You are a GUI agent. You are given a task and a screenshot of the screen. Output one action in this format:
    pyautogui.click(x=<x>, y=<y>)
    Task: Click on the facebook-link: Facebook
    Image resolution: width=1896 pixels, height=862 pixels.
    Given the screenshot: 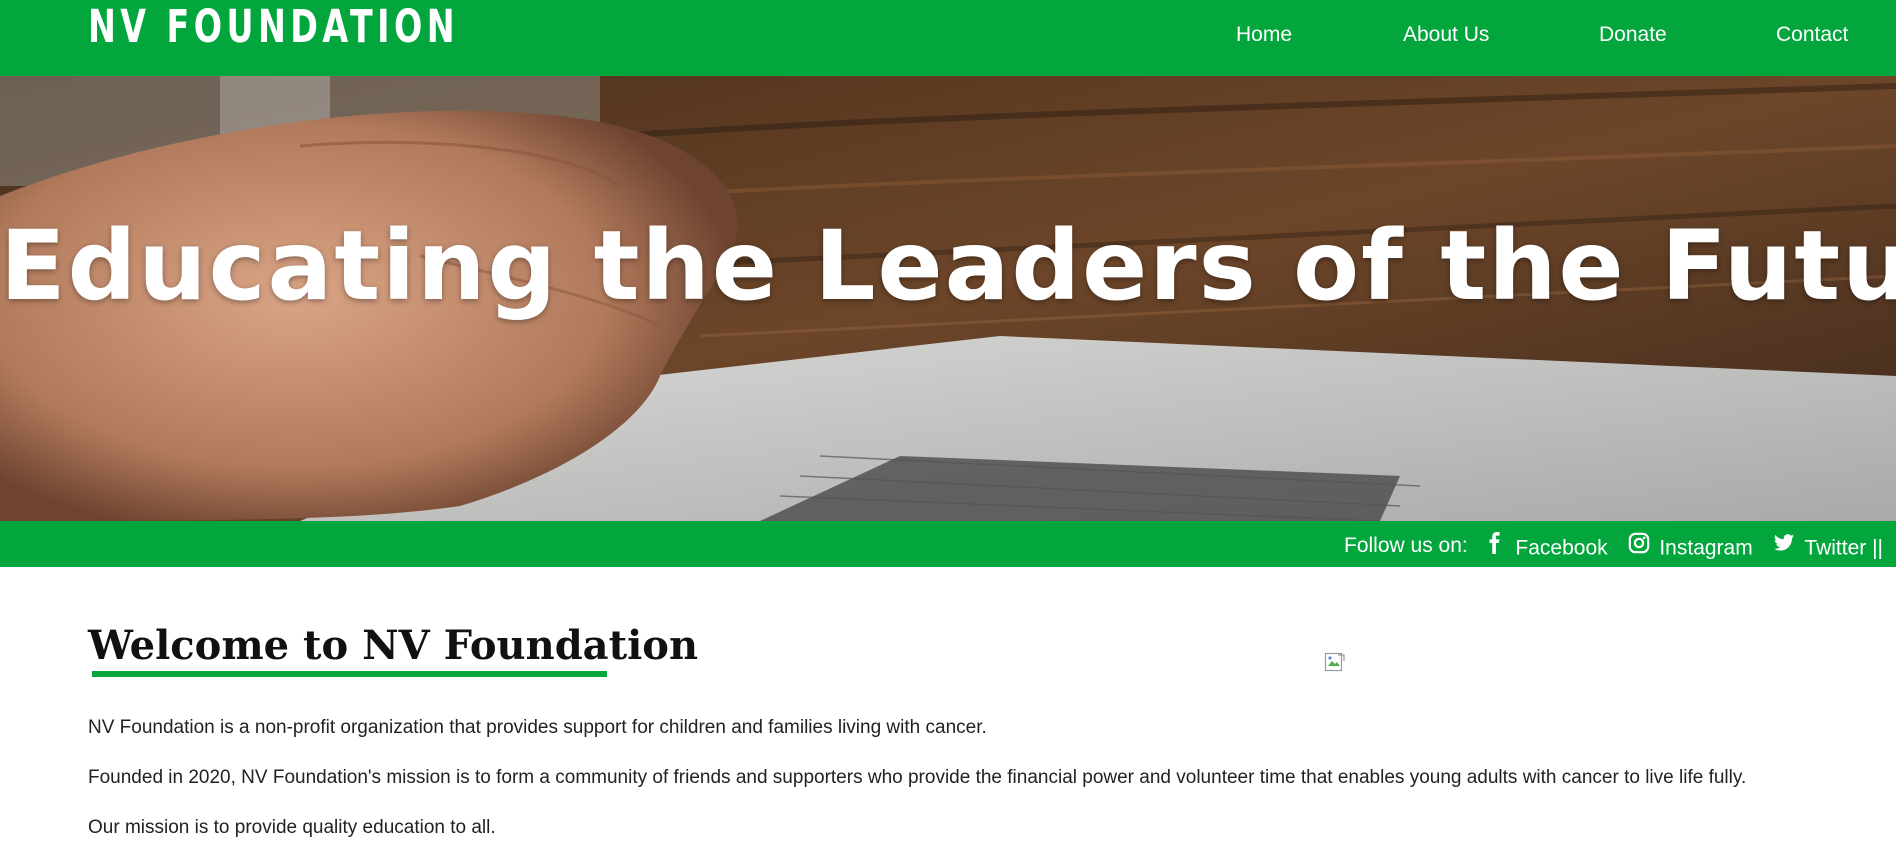 What is the action you would take?
    pyautogui.click(x=1546, y=546)
    